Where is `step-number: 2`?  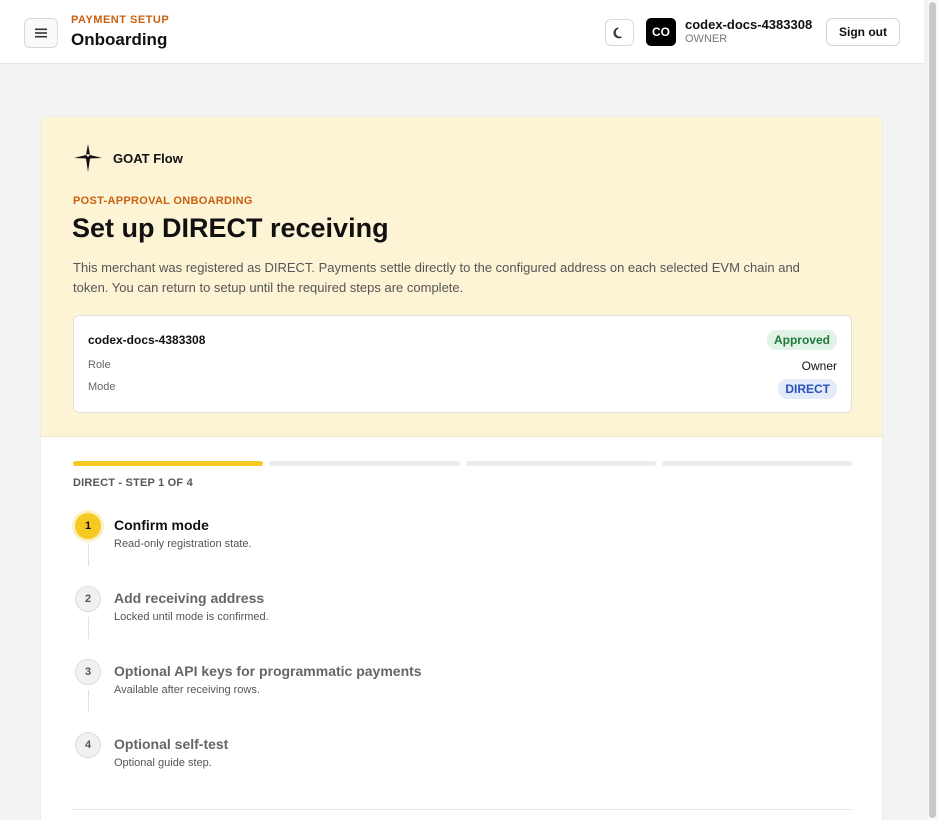
step-number: 2 is located at coordinates (88, 599).